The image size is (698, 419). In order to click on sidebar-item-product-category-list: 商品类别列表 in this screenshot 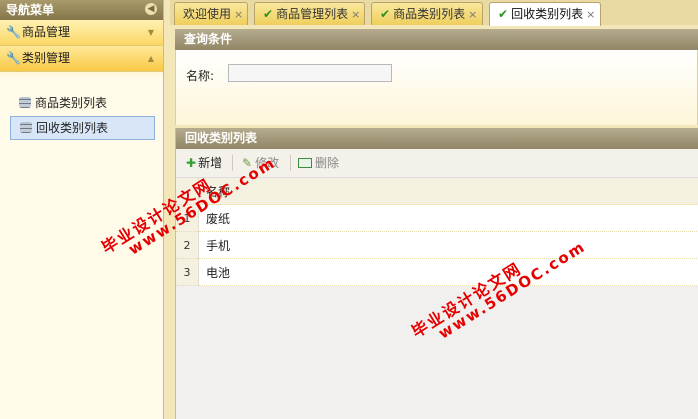, I will do `click(82, 104)`.